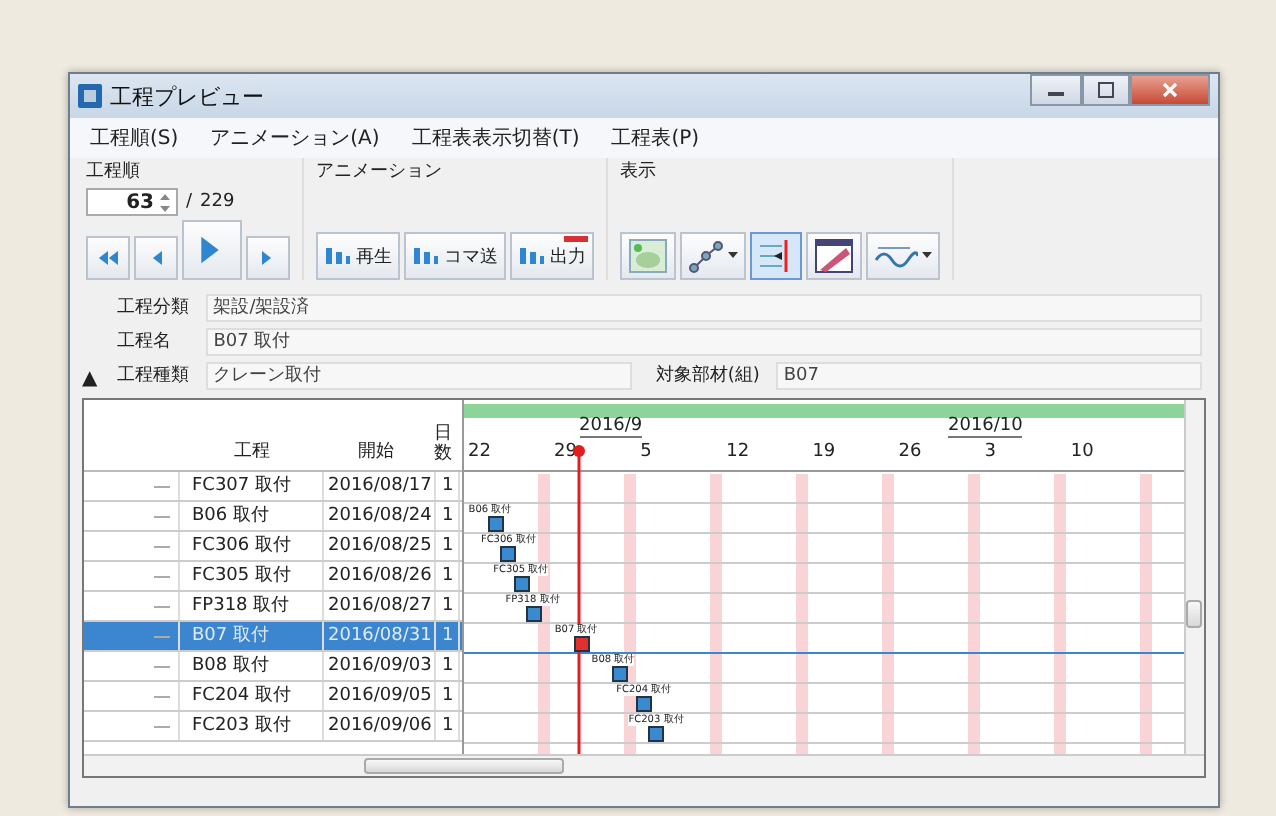 The width and height of the screenshot is (1276, 816). What do you see at coordinates (655, 138) in the screenshot?
I see `menu-item: 工程表(P)` at bounding box center [655, 138].